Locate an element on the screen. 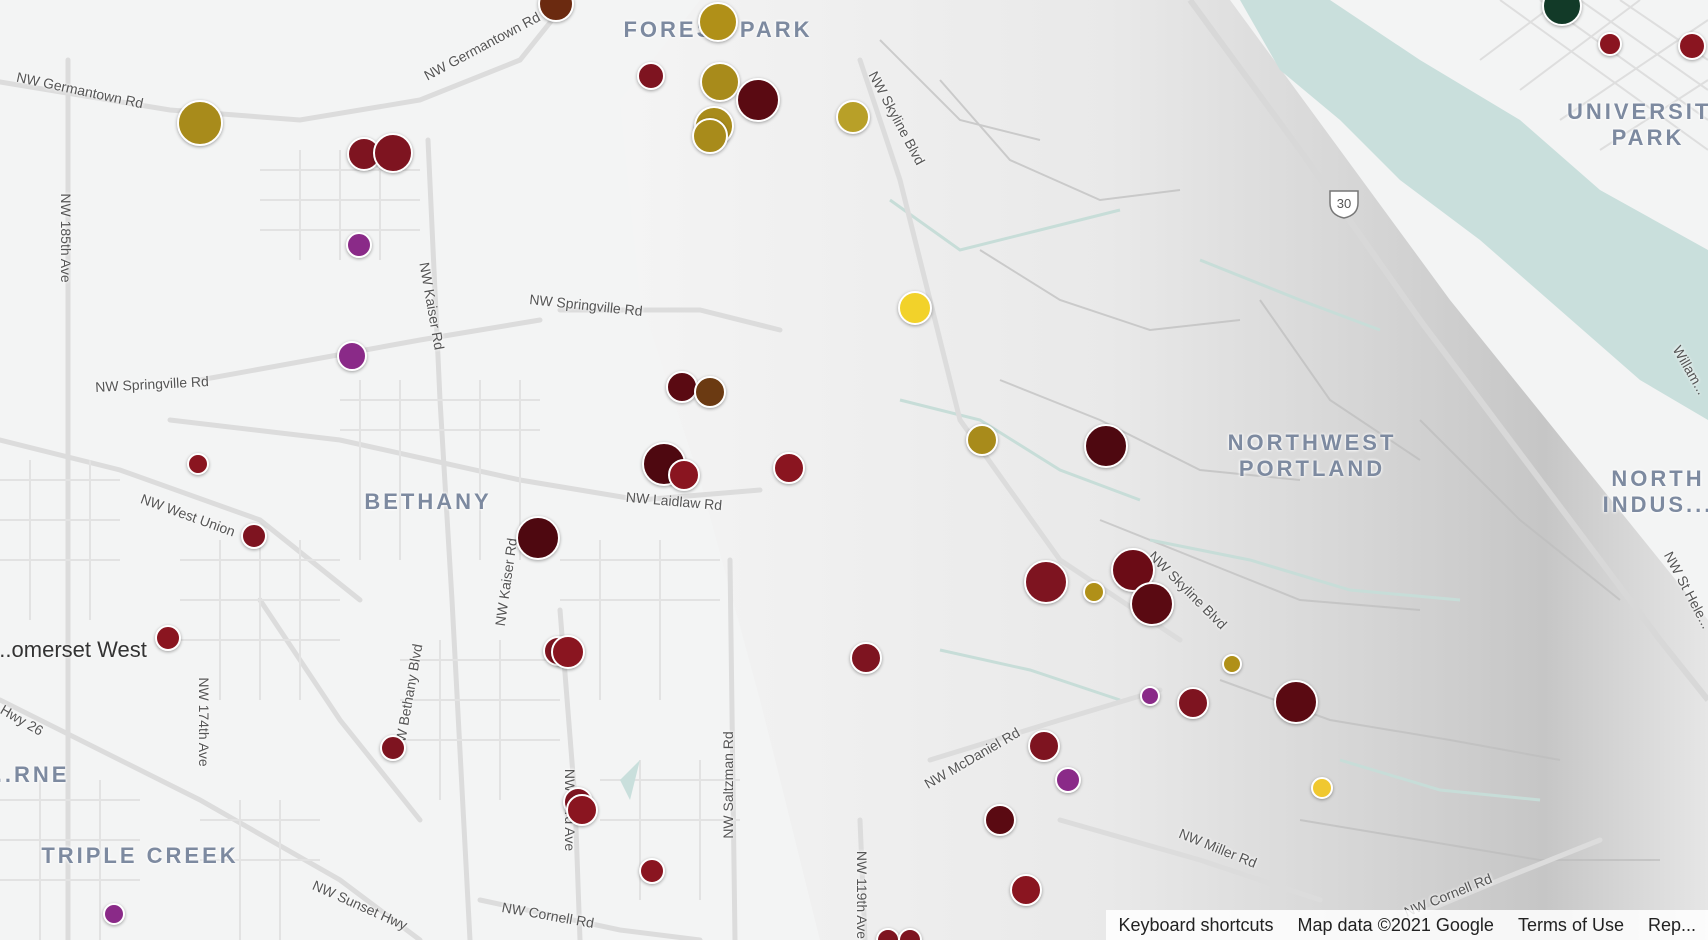 The width and height of the screenshot is (1708, 940). area-label-bethany: BETHANY is located at coordinates (428, 501).